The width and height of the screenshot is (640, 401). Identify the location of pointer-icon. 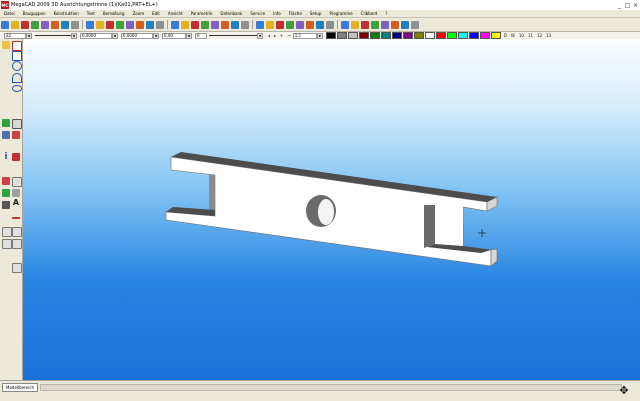
(6, 45).